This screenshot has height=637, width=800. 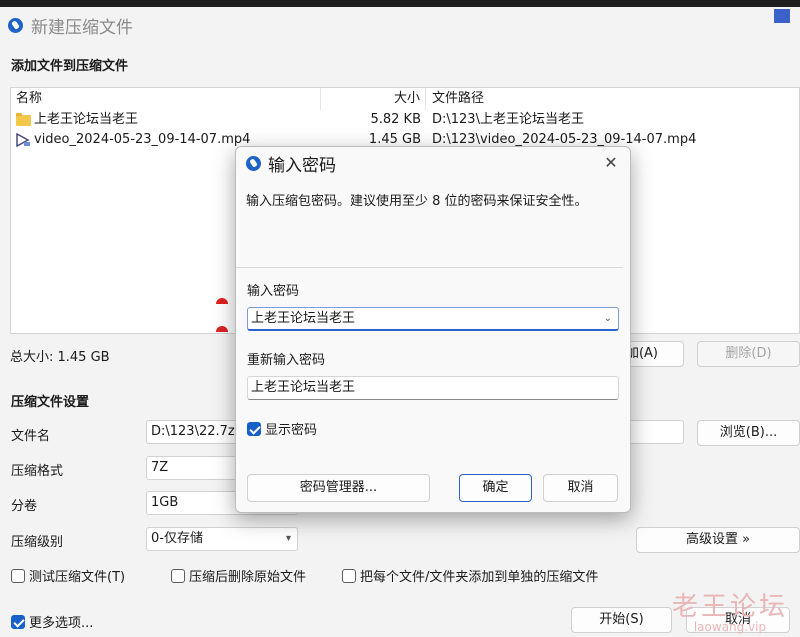 What do you see at coordinates (429, 267) in the screenshot?
I see `dialog-divider` at bounding box center [429, 267].